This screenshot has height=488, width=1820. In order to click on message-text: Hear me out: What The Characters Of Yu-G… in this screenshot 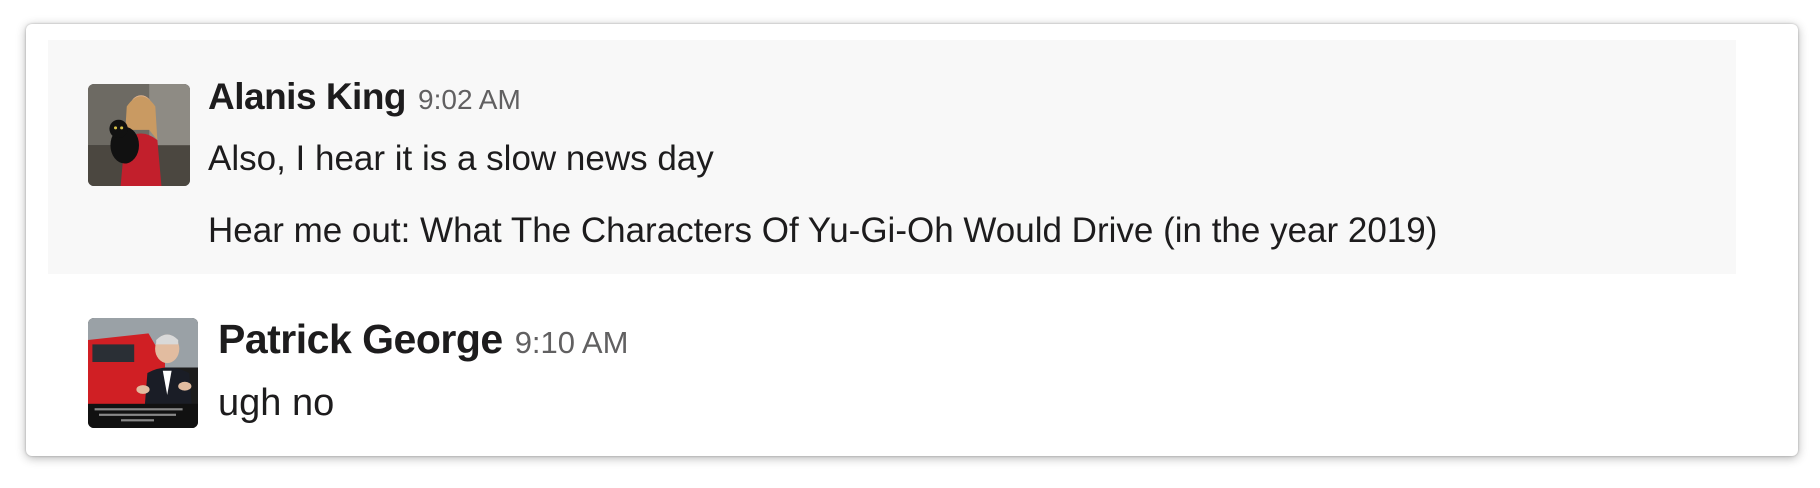, I will do `click(823, 230)`.